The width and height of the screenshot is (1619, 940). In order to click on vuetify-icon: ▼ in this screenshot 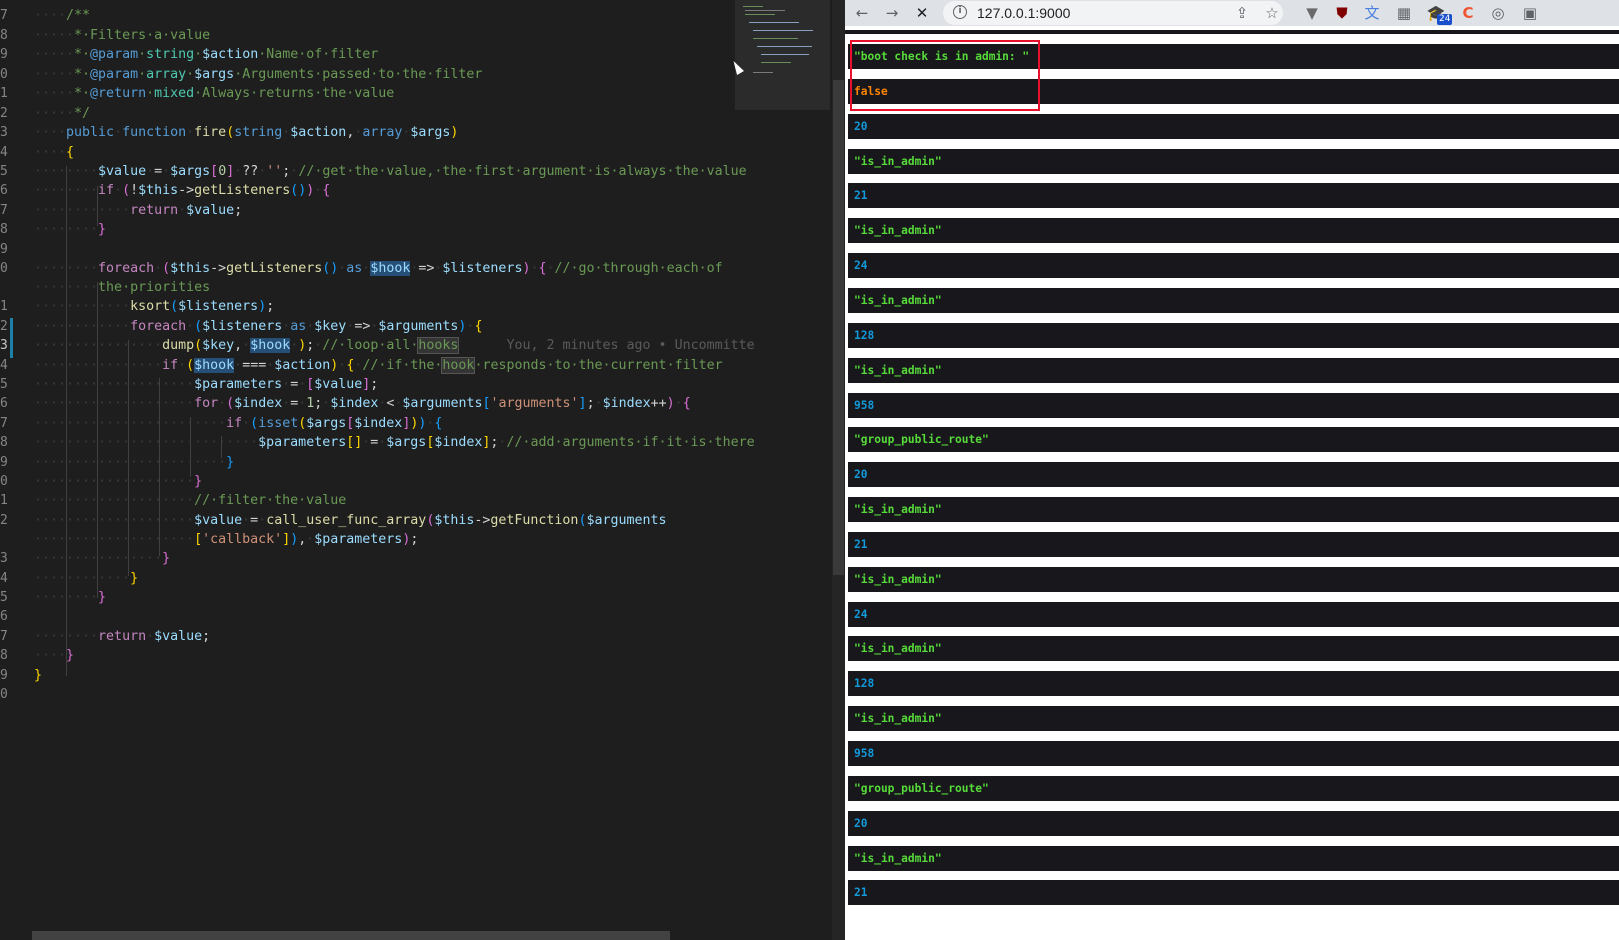, I will do `click(1312, 13)`.